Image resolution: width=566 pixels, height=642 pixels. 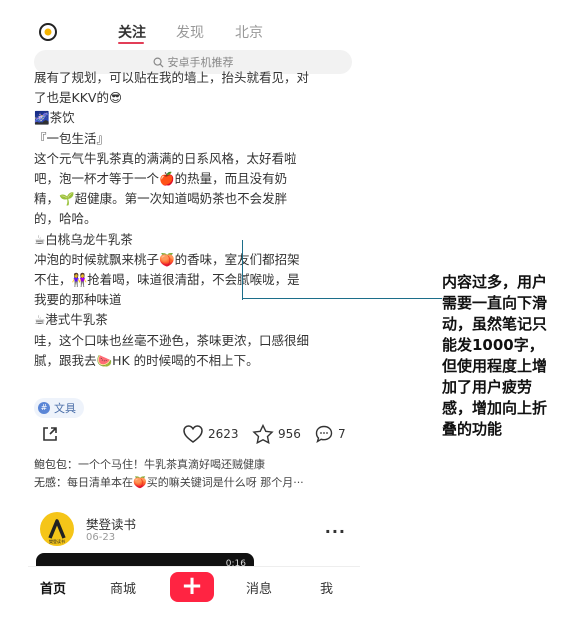 What do you see at coordinates (324, 434) in the screenshot?
I see `comment-icon` at bounding box center [324, 434].